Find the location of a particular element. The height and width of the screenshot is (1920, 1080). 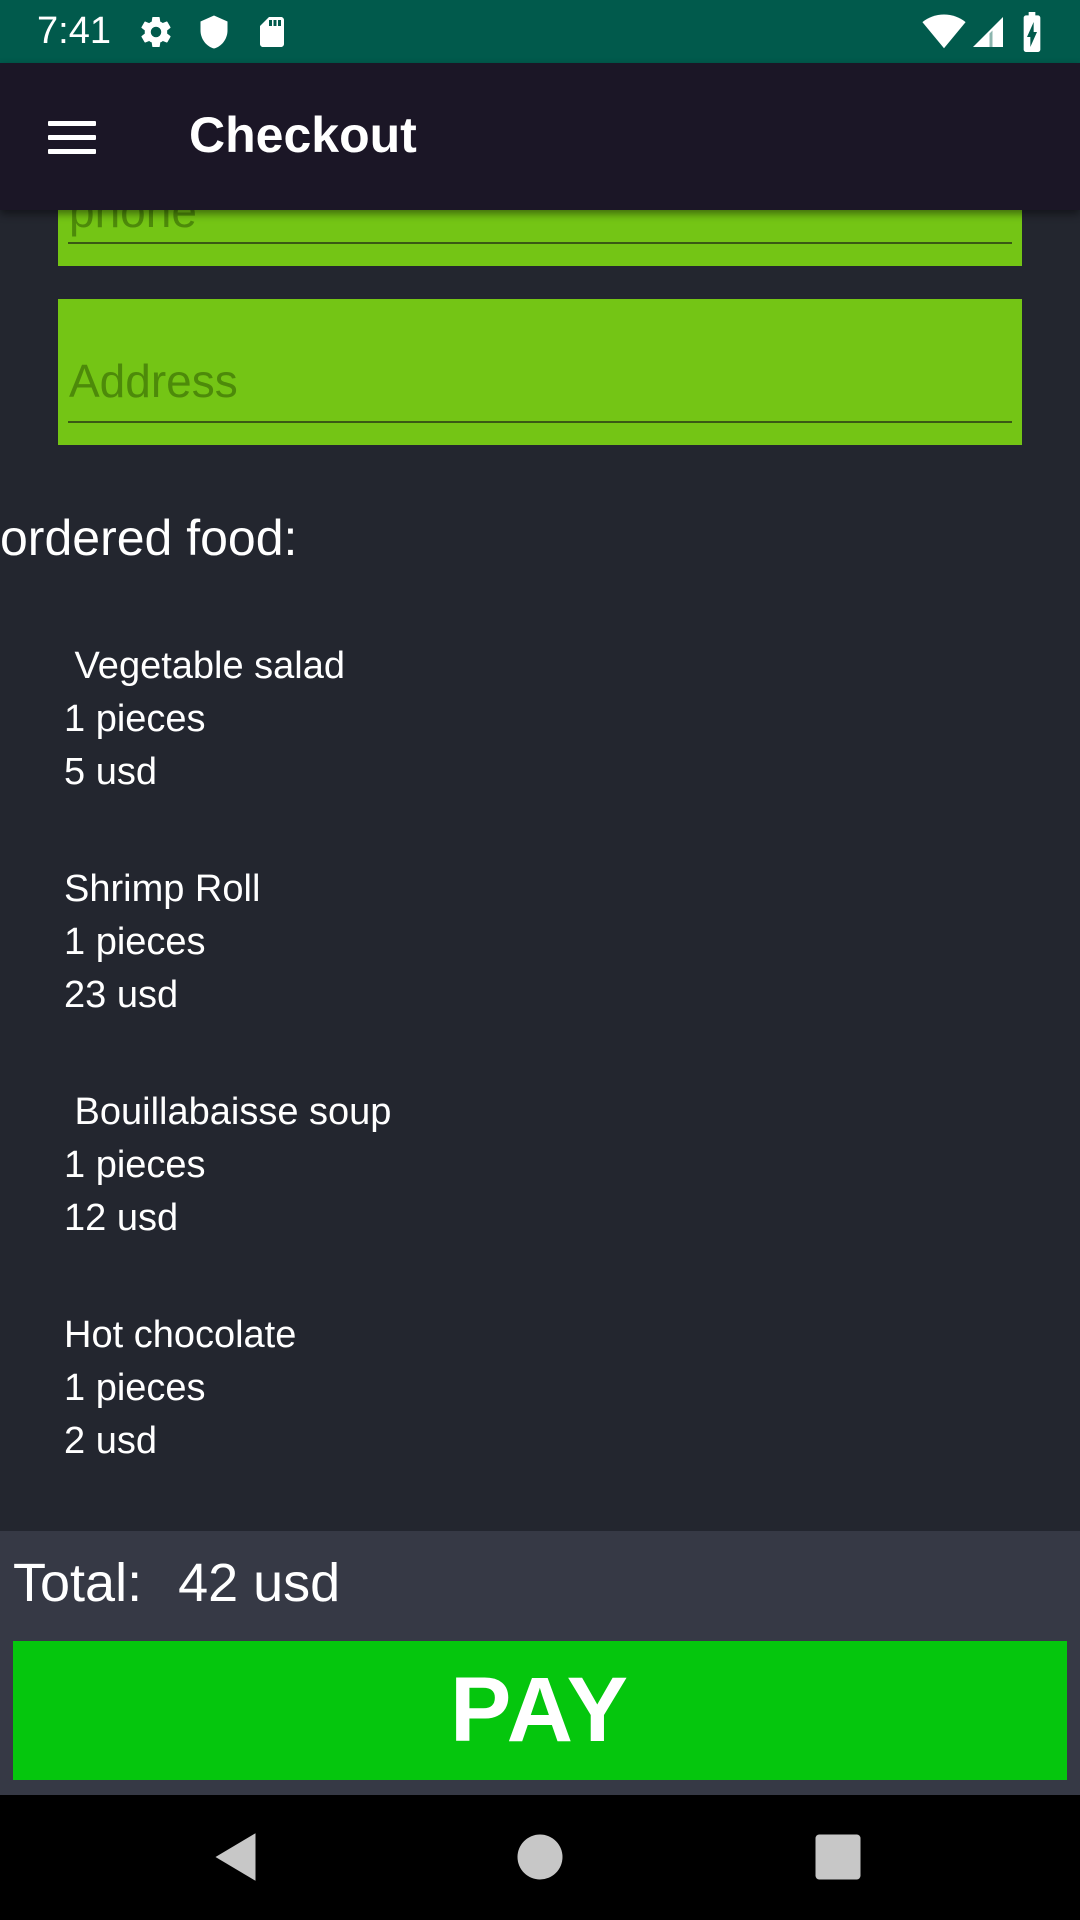

address-placeholder: Address is located at coordinates (153, 381).